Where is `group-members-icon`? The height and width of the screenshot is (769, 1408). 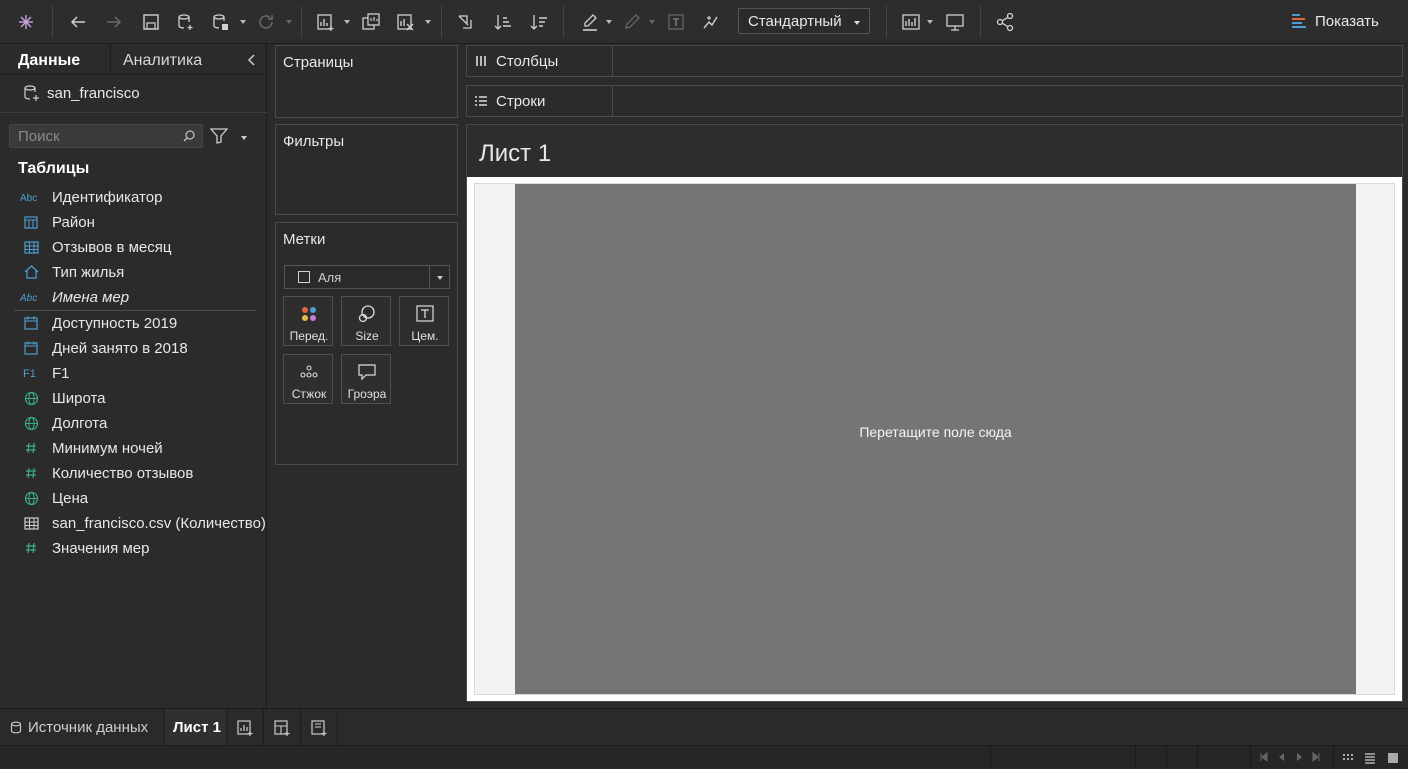
group-members-icon is located at coordinates (632, 22).